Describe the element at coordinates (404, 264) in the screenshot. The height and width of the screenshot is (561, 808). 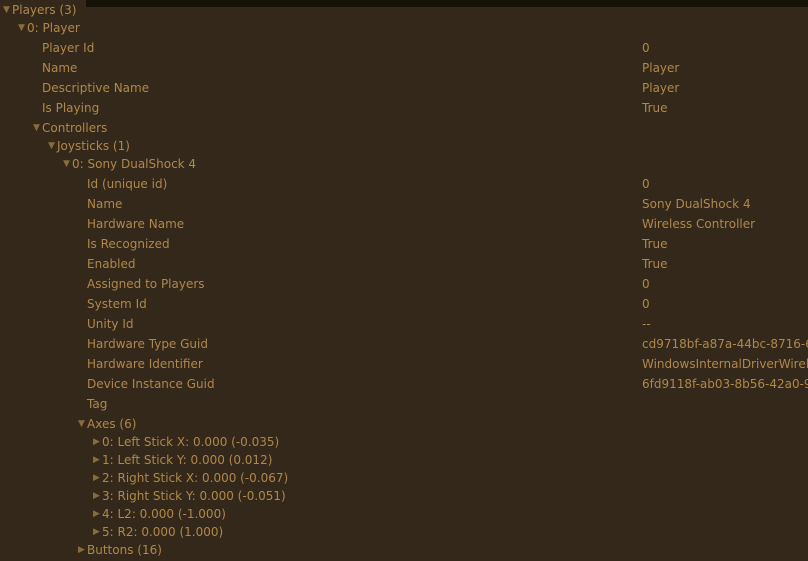
I see `property-row: Enabled True` at that location.